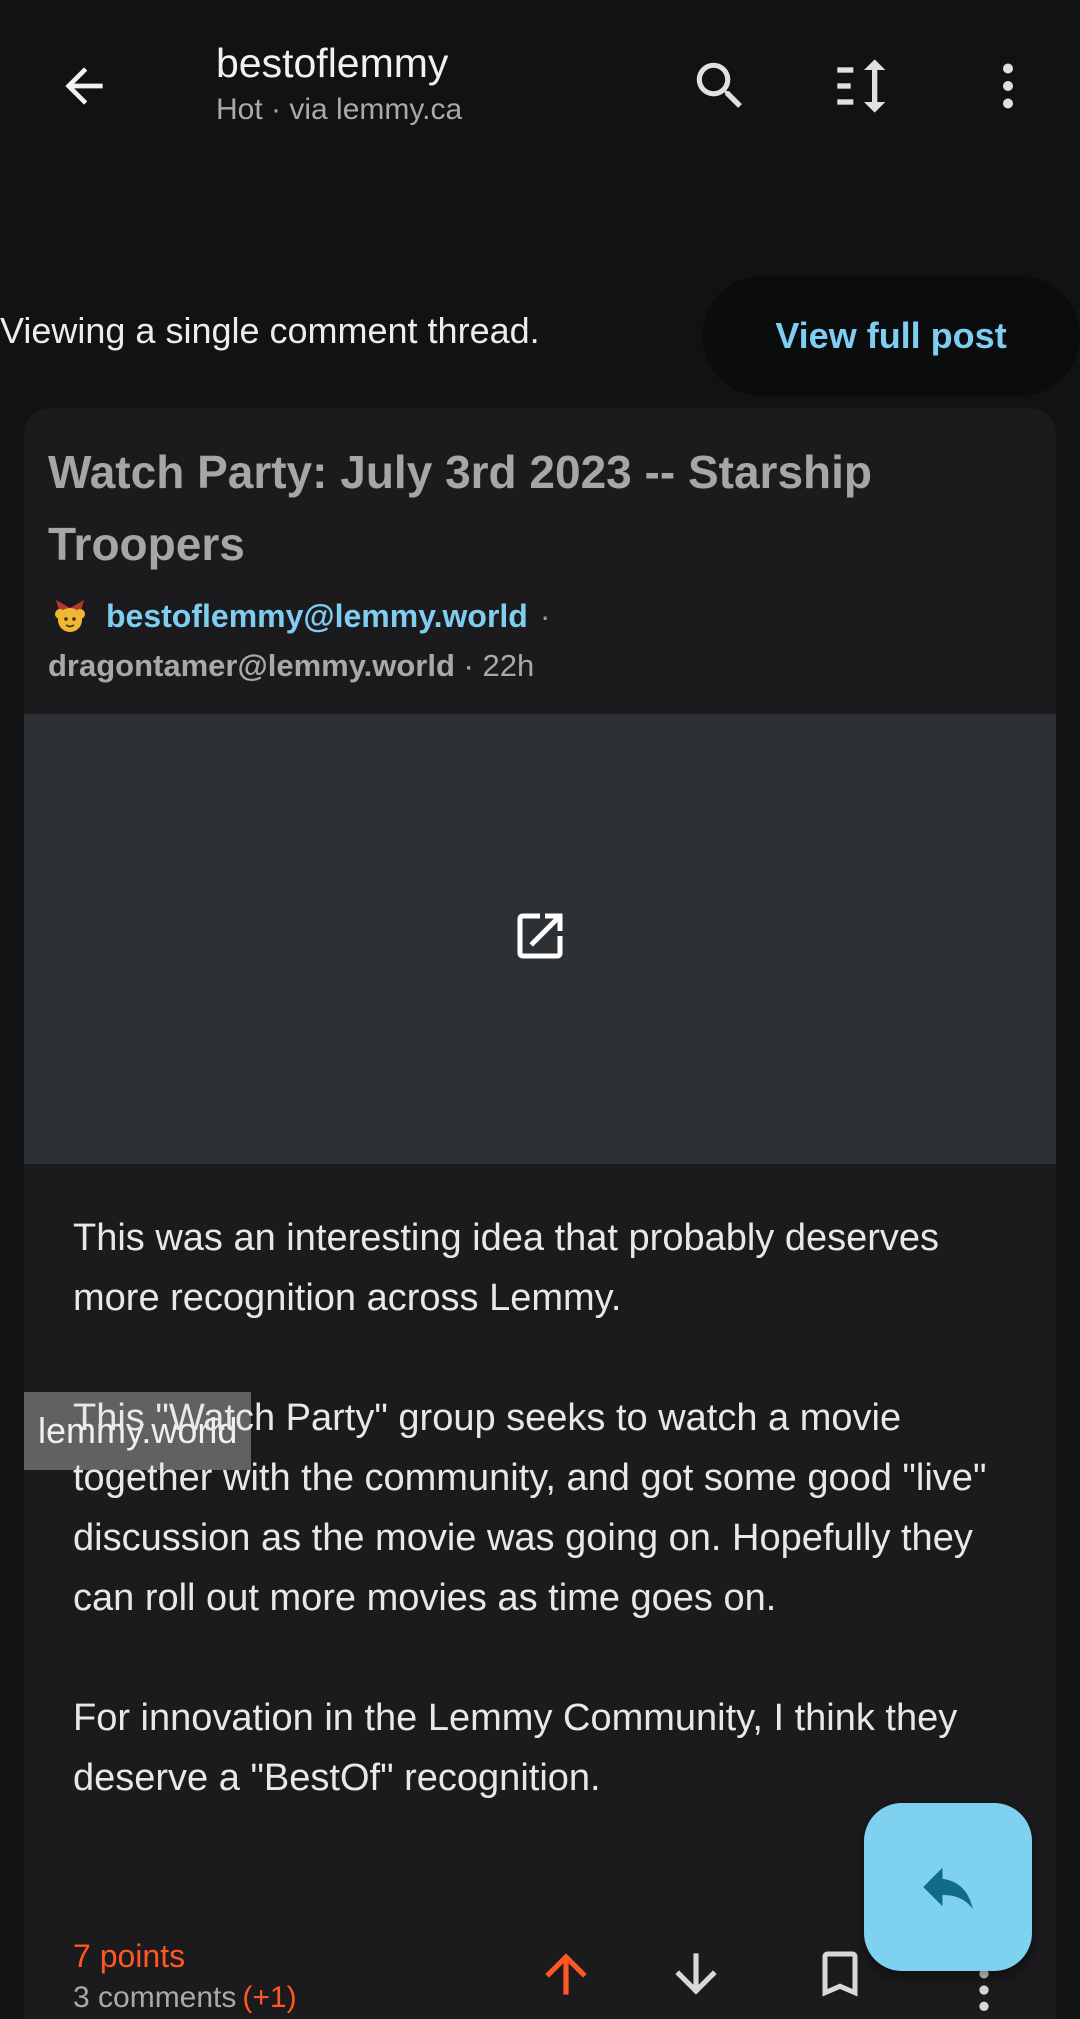 This screenshot has height=2019, width=1080. I want to click on upvote-button, so click(566, 1974).